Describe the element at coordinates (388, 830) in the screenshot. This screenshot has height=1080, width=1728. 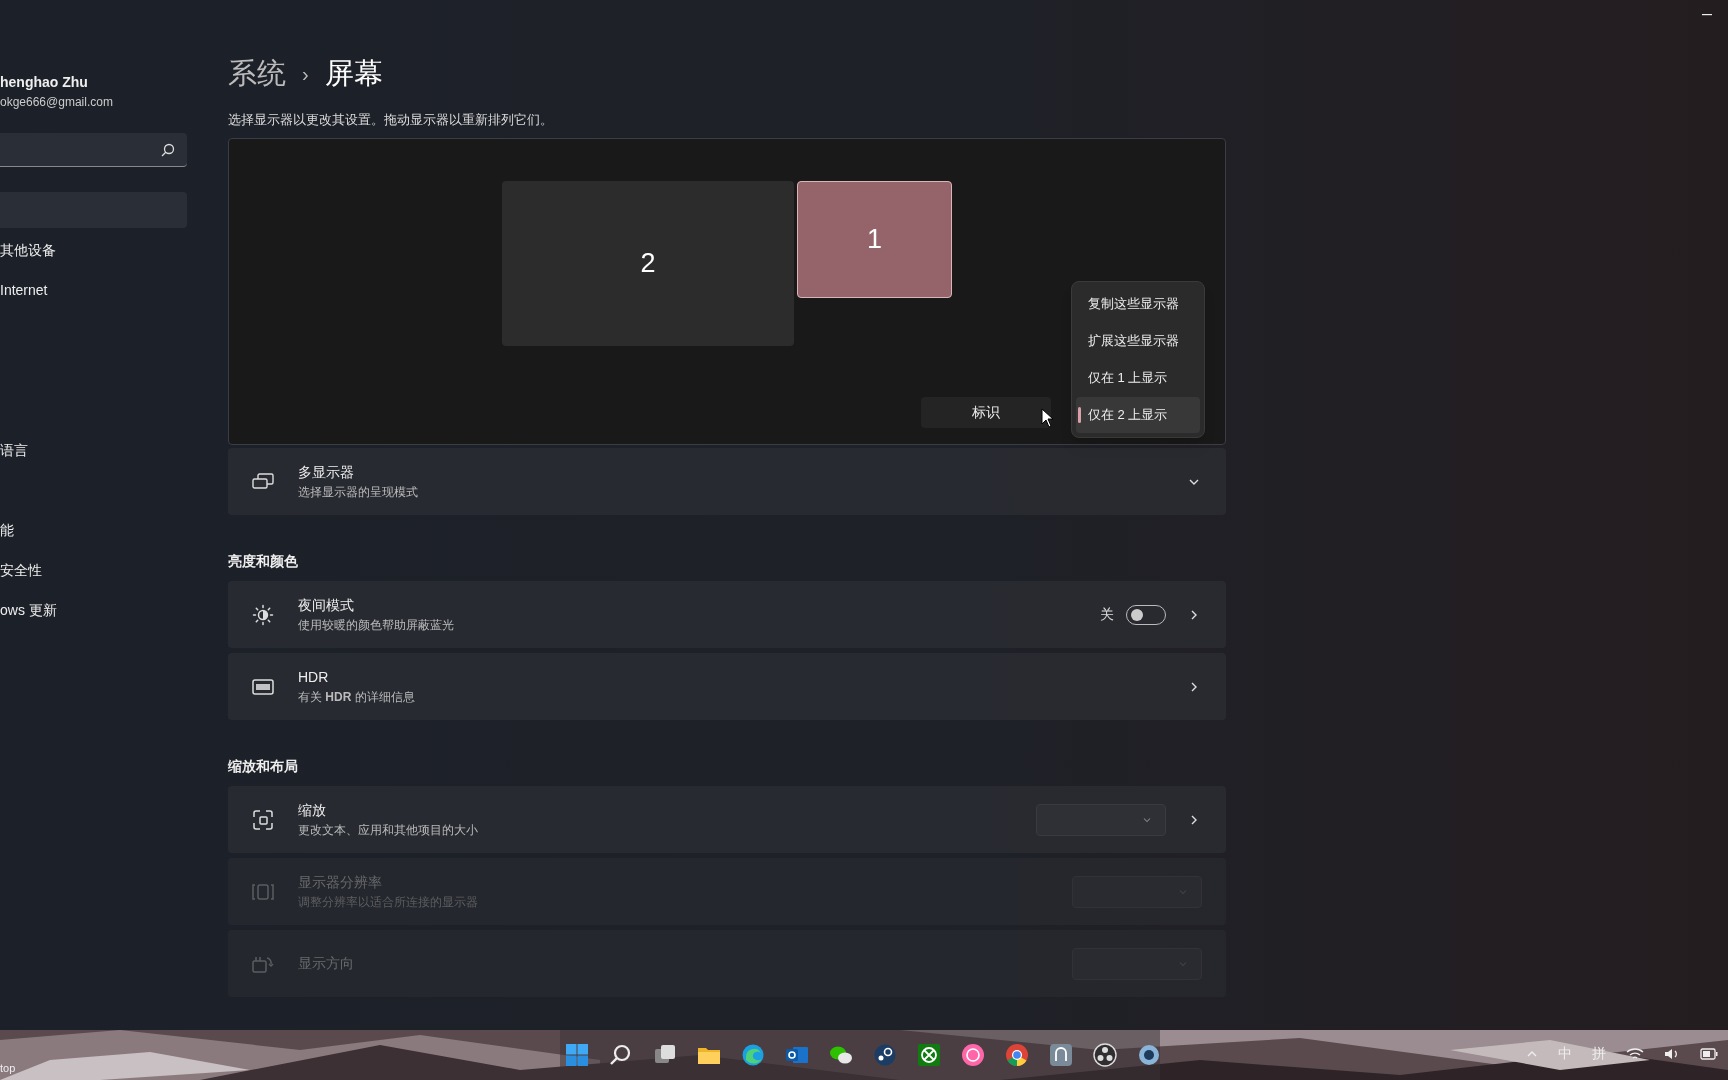
I see `row-description: 更改文本、应用和其他项目的大小` at that location.